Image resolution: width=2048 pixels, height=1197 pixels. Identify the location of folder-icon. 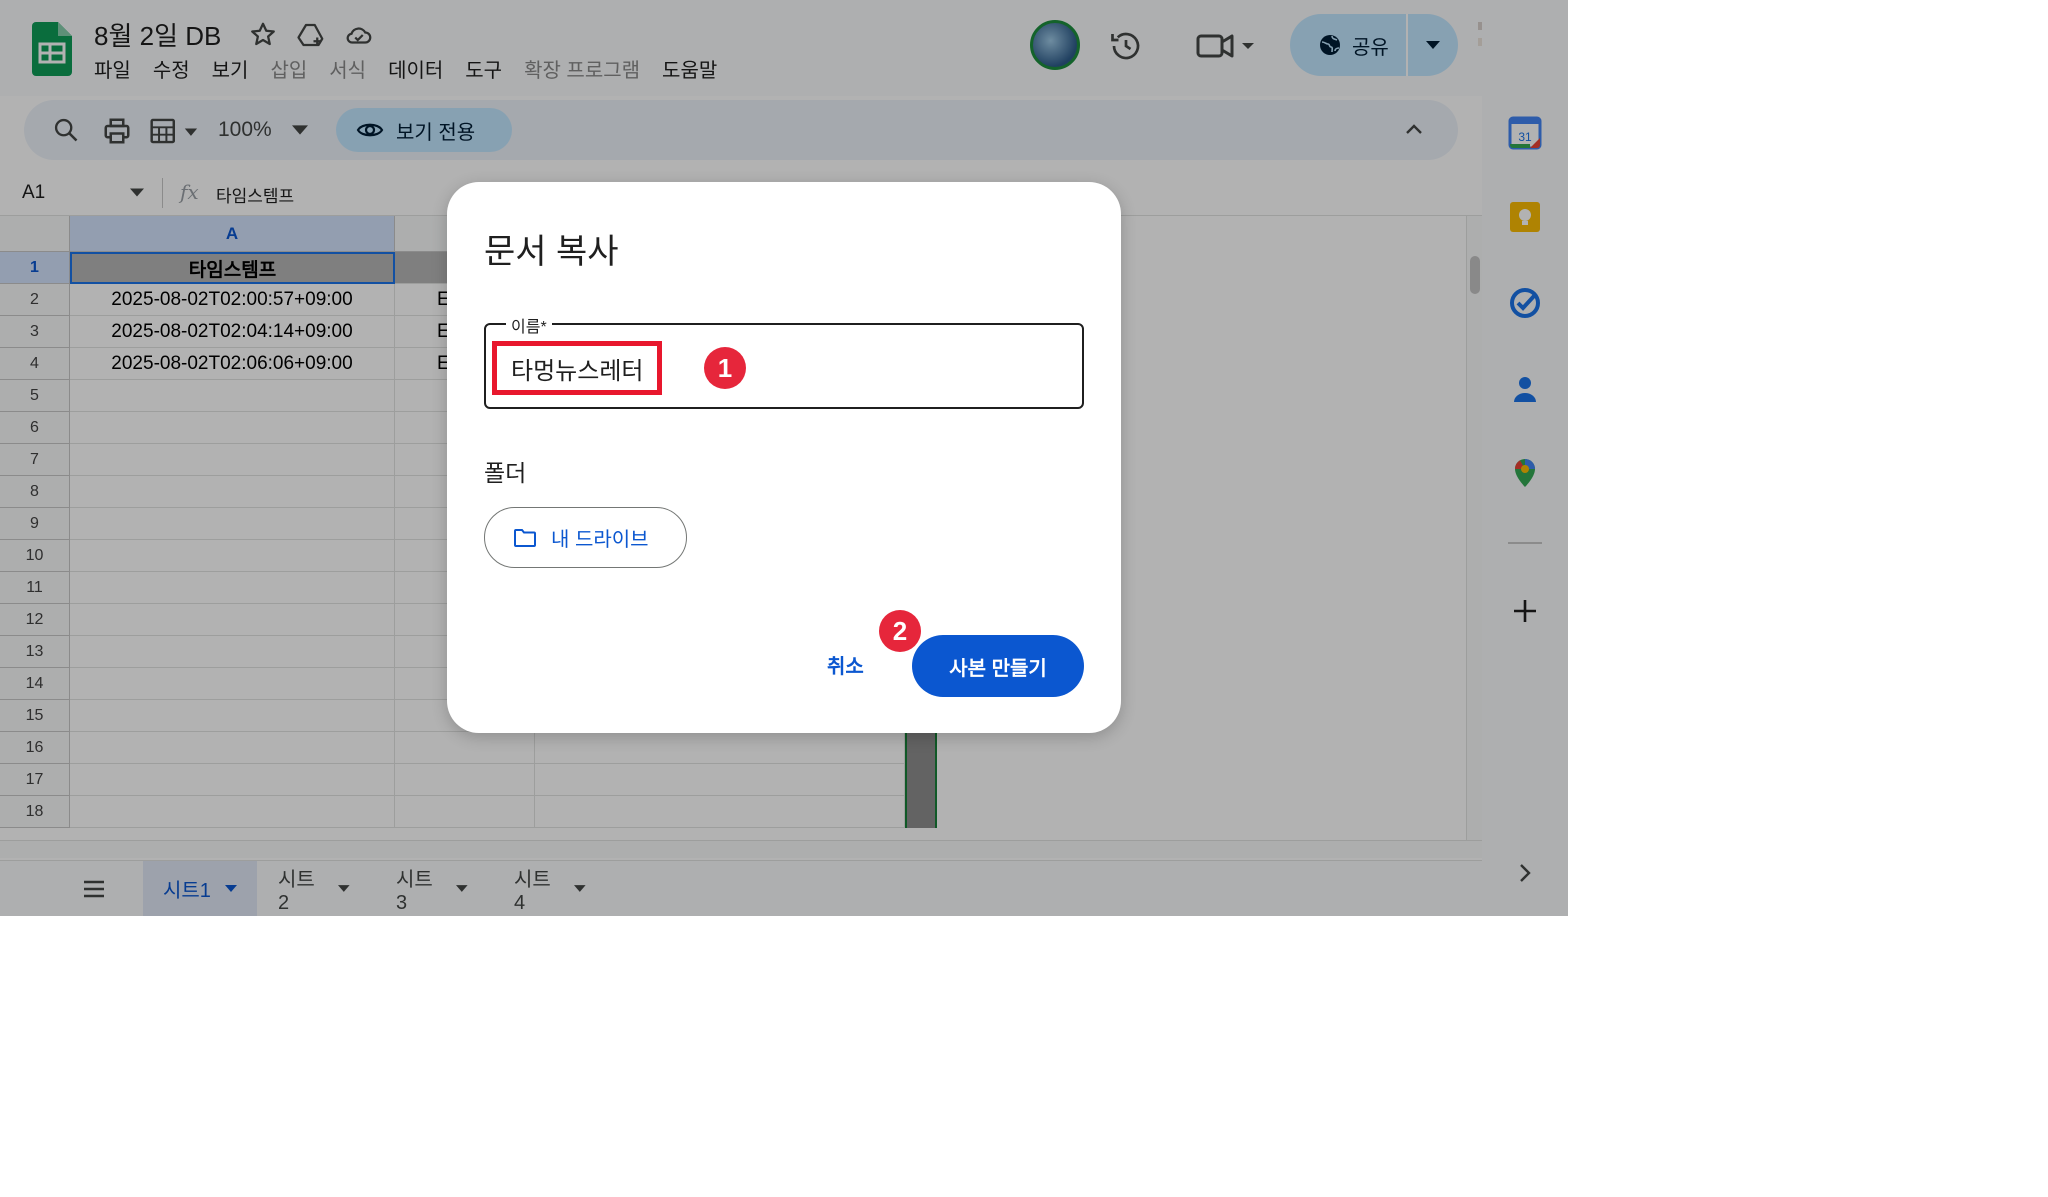
(525, 537).